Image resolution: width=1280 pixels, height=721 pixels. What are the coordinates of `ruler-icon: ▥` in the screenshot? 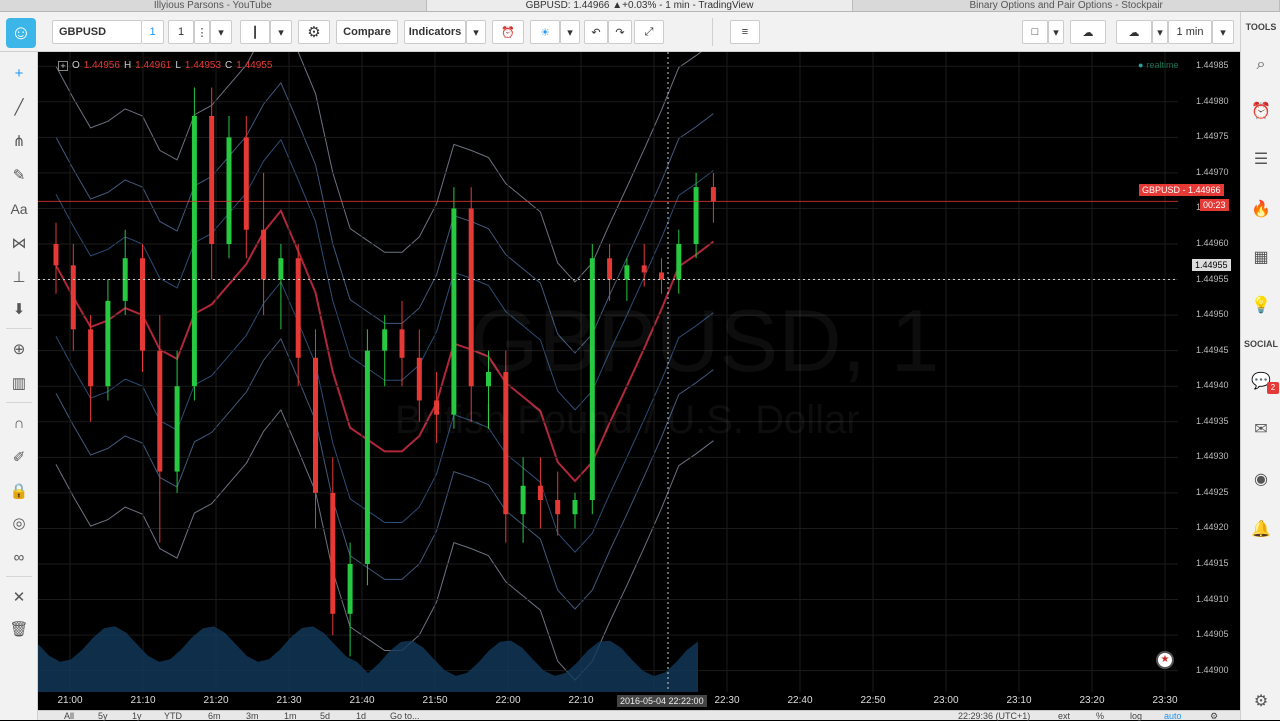 It's located at (19, 383).